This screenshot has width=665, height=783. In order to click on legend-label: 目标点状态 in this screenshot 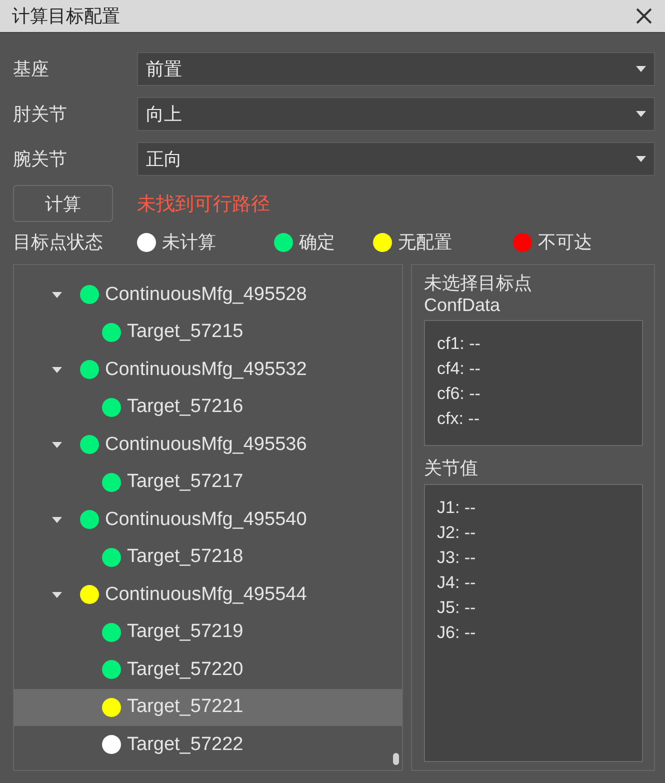, I will do `click(58, 242)`.